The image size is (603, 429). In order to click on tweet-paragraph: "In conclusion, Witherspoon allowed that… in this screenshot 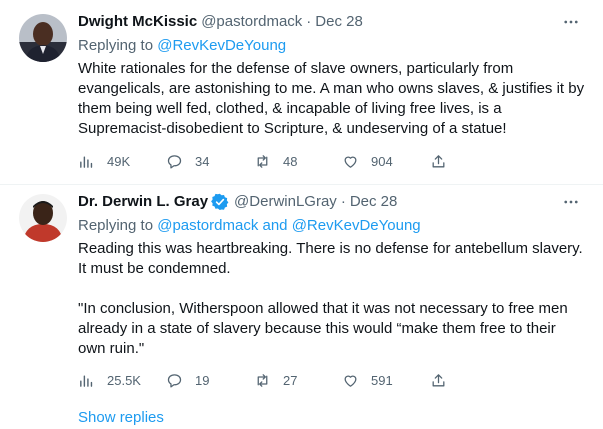, I will do `click(323, 328)`.